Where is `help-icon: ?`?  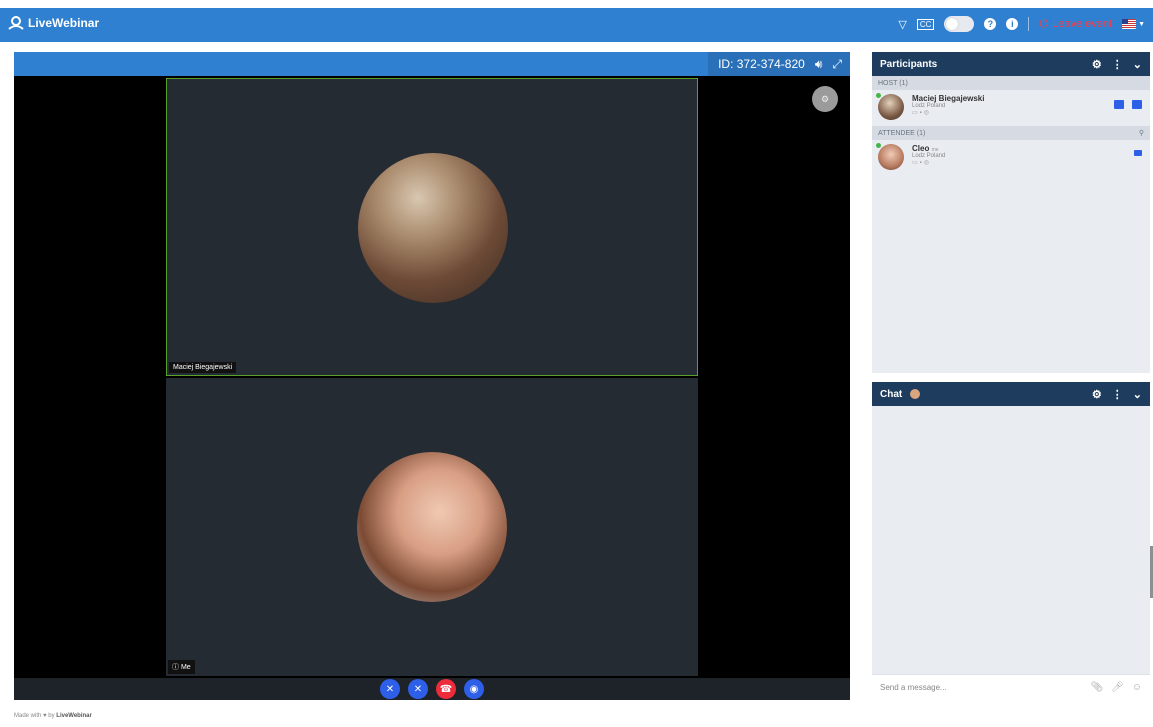 help-icon: ? is located at coordinates (990, 24).